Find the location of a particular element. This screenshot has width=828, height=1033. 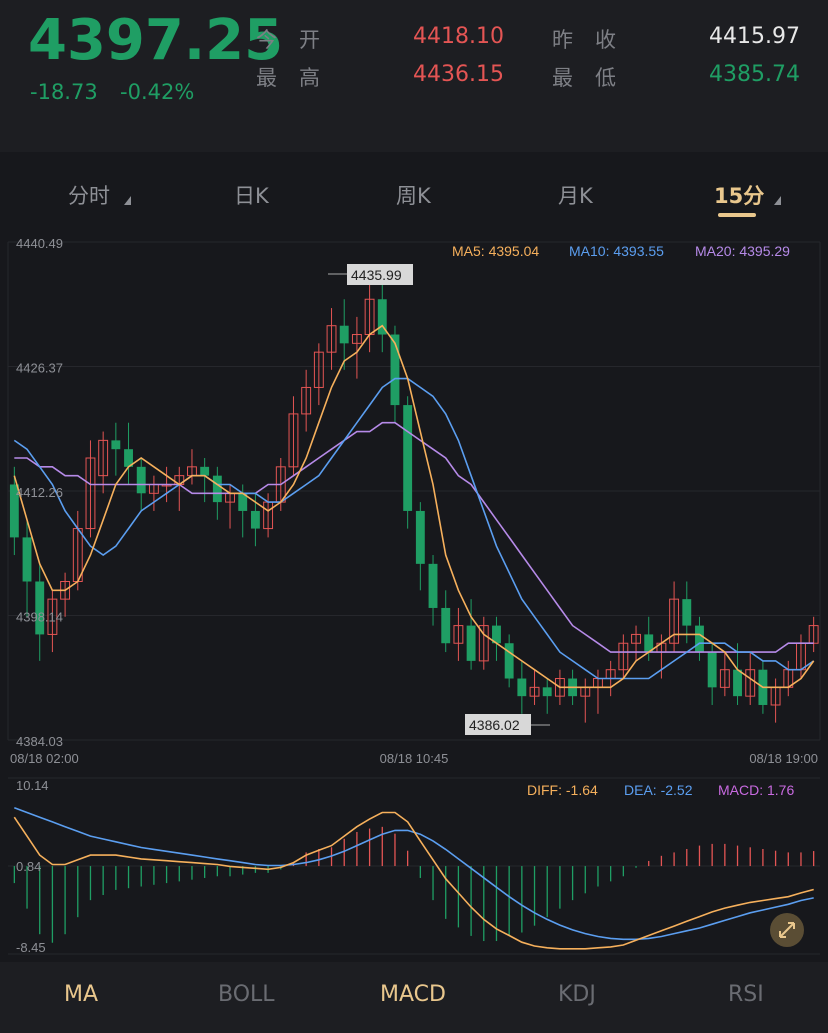

prev-close-value: 4415.97 is located at coordinates (754, 36).